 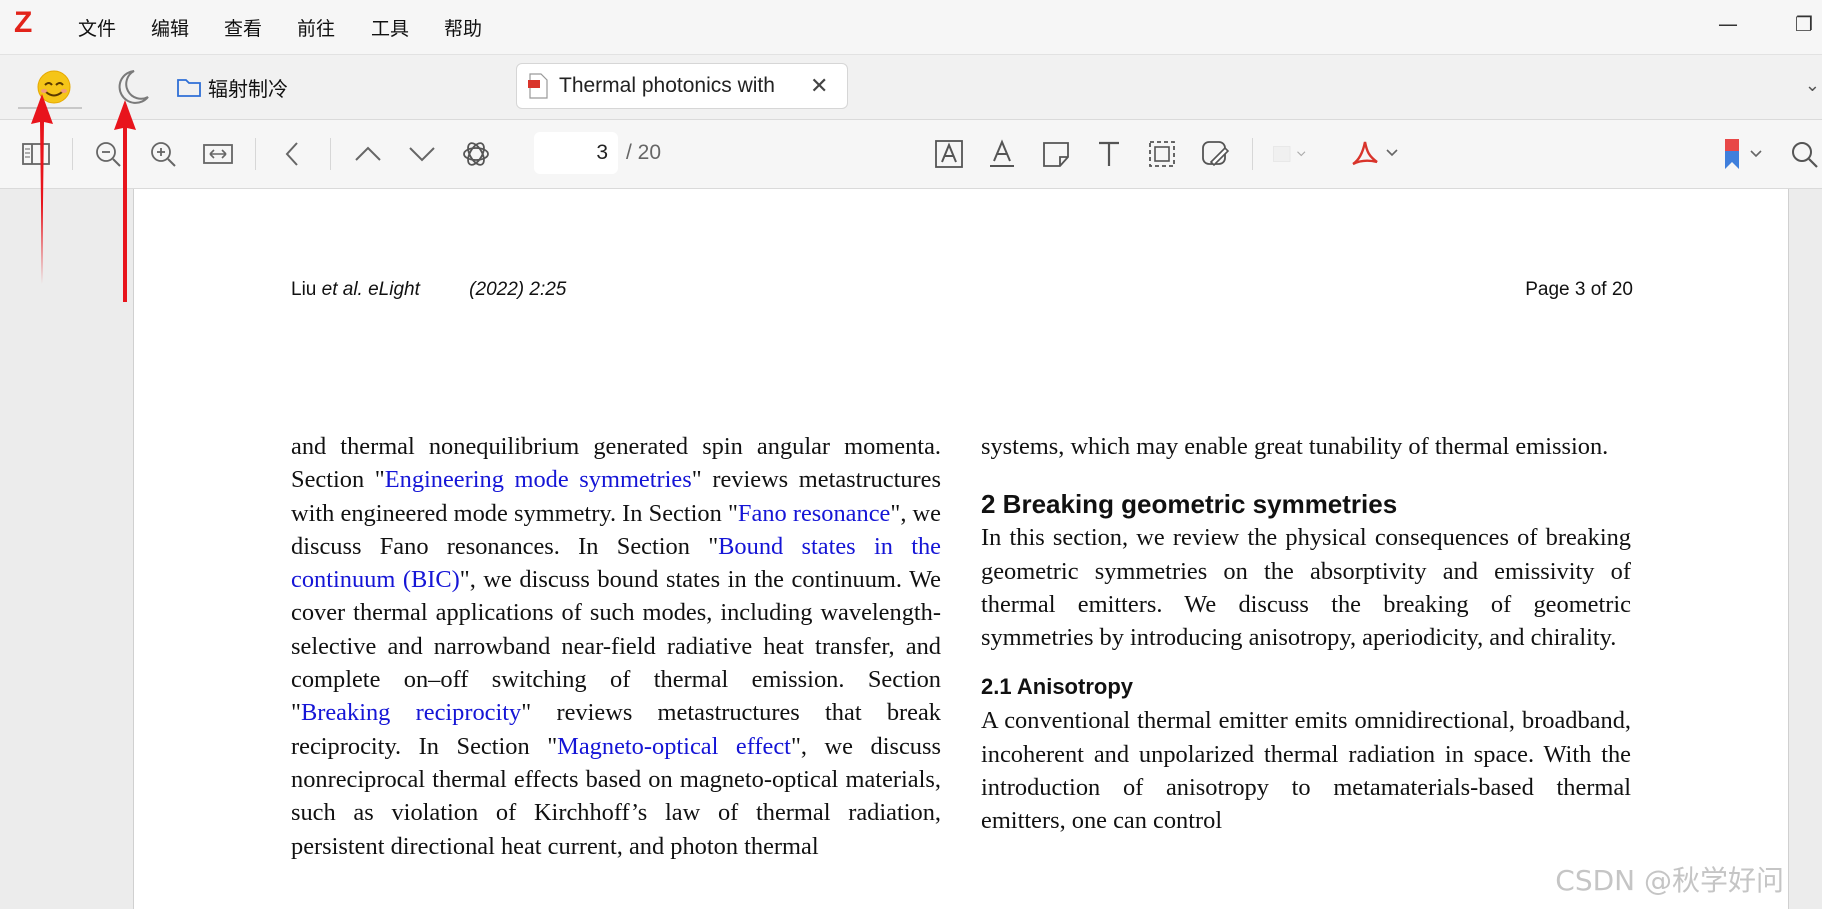 What do you see at coordinates (814, 513) in the screenshot?
I see `link-fano-resonance: Fano resonance` at bounding box center [814, 513].